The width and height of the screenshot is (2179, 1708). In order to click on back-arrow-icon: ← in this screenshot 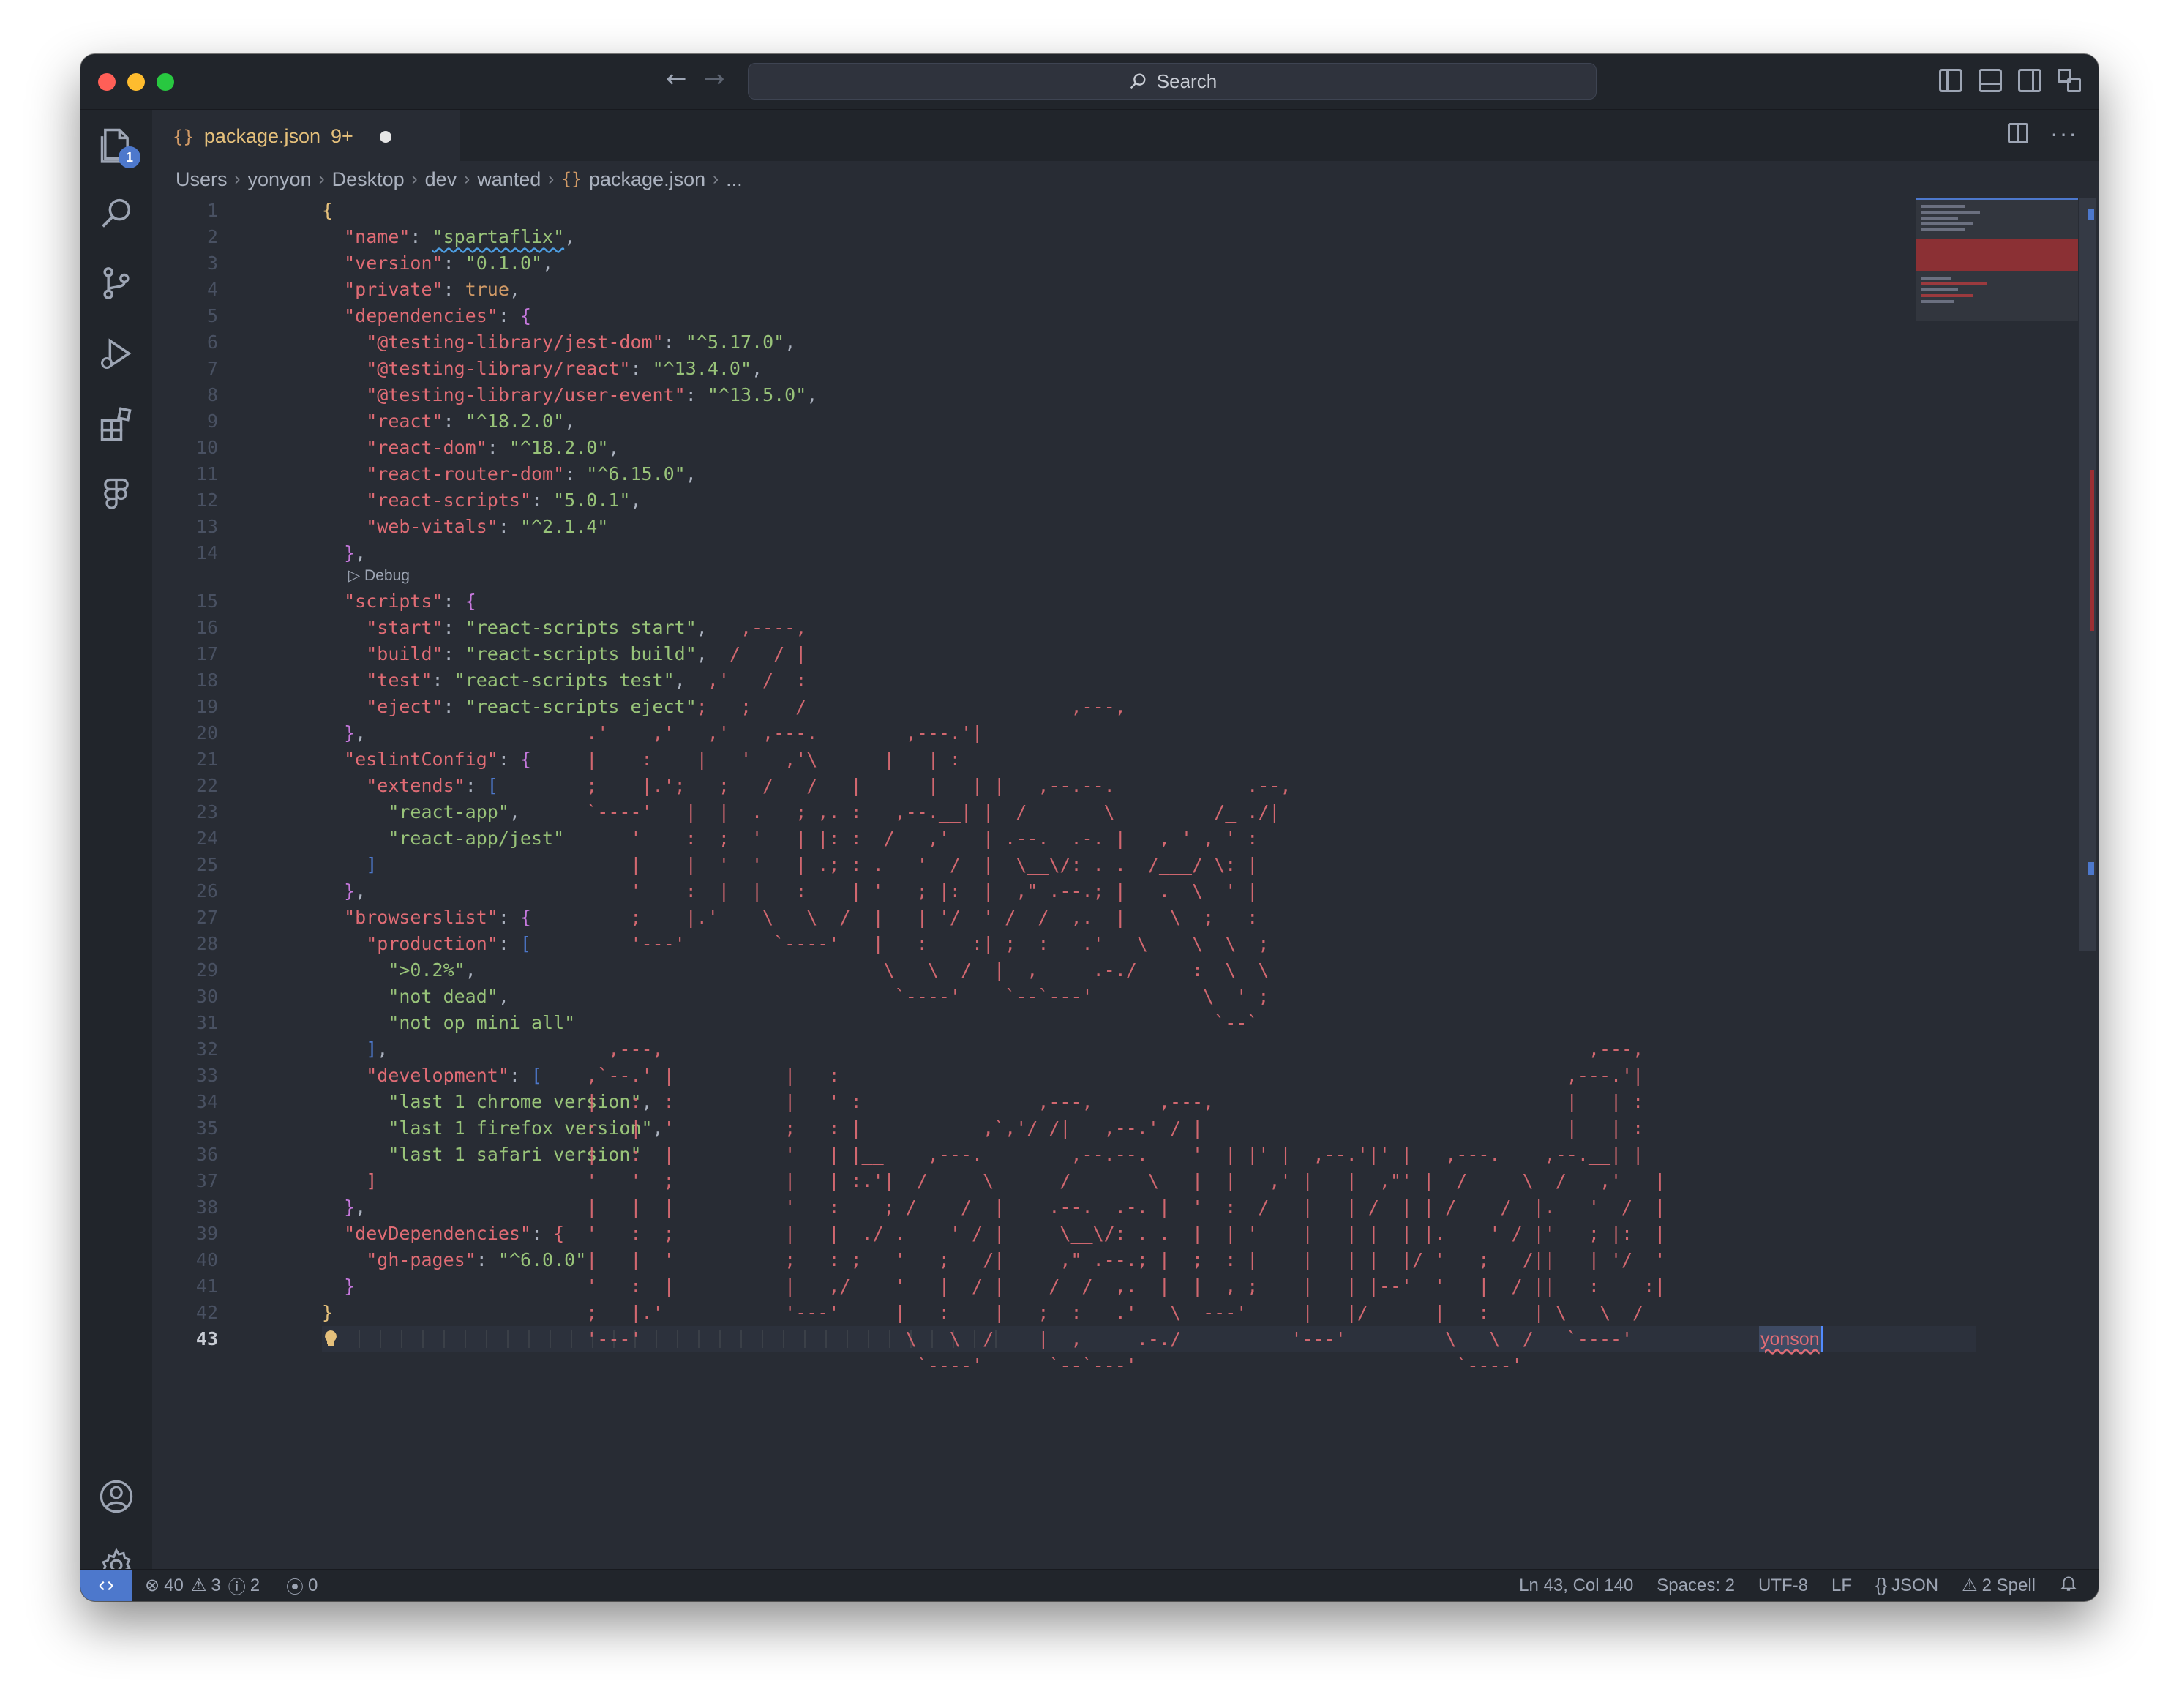, I will do `click(676, 79)`.